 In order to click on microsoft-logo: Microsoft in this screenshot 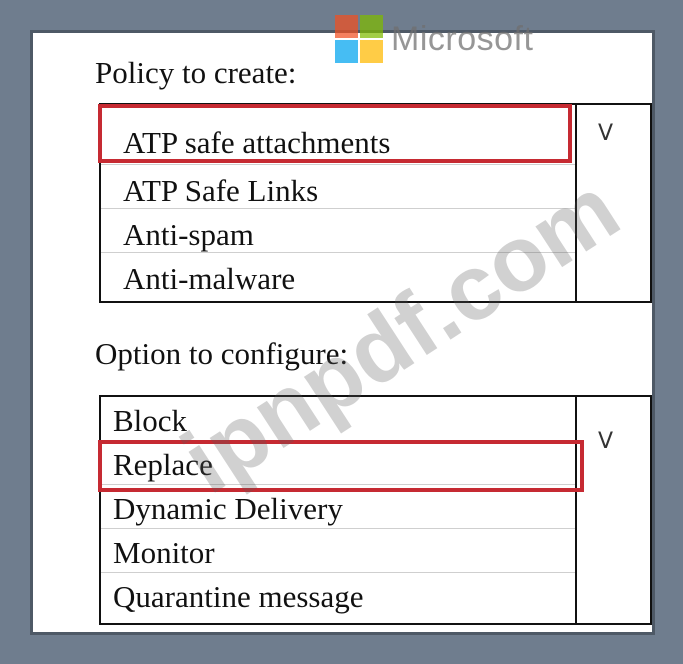, I will do `click(434, 39)`.